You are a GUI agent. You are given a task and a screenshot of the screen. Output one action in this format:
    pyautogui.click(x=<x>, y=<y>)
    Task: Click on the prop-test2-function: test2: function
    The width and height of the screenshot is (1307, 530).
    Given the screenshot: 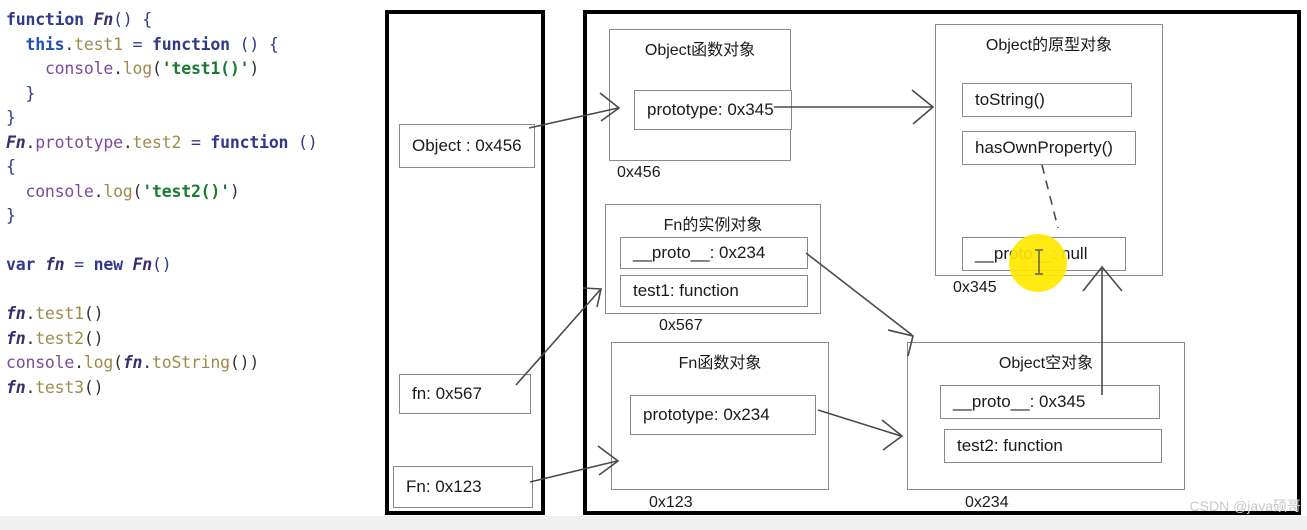 What is the action you would take?
    pyautogui.click(x=1053, y=446)
    